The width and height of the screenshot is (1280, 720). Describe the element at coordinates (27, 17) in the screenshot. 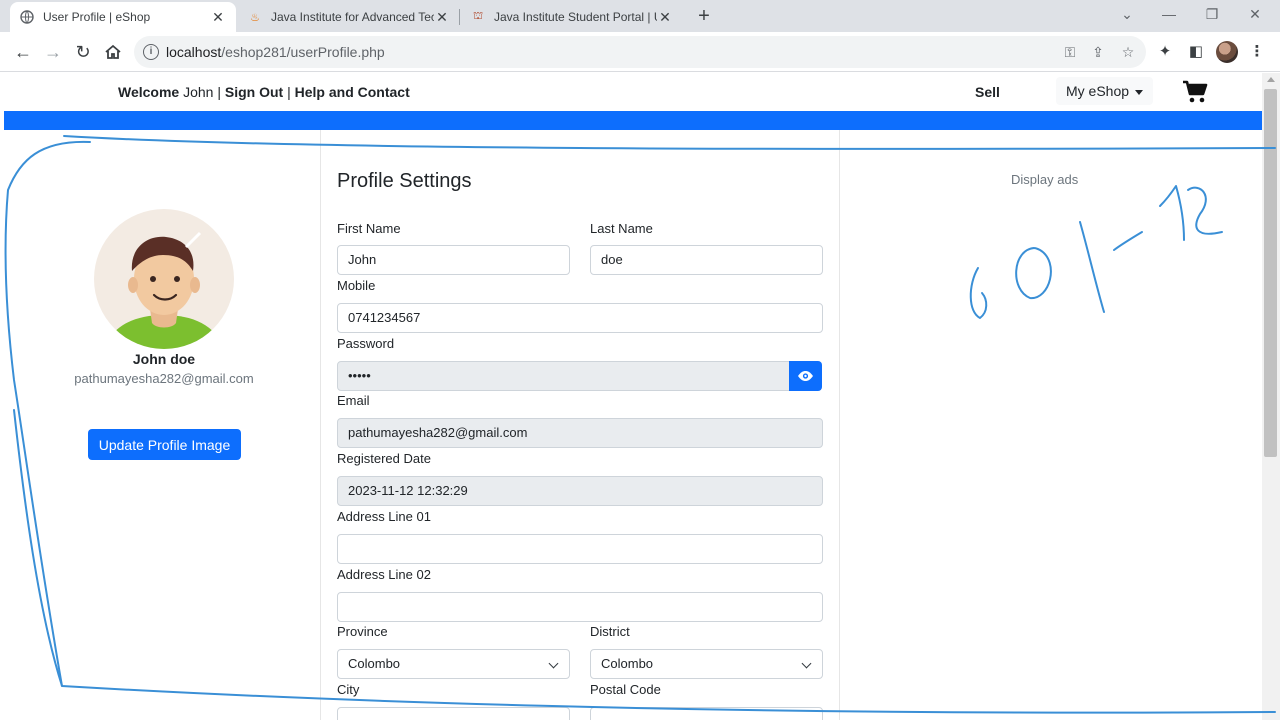

I see `globe-icon` at that location.